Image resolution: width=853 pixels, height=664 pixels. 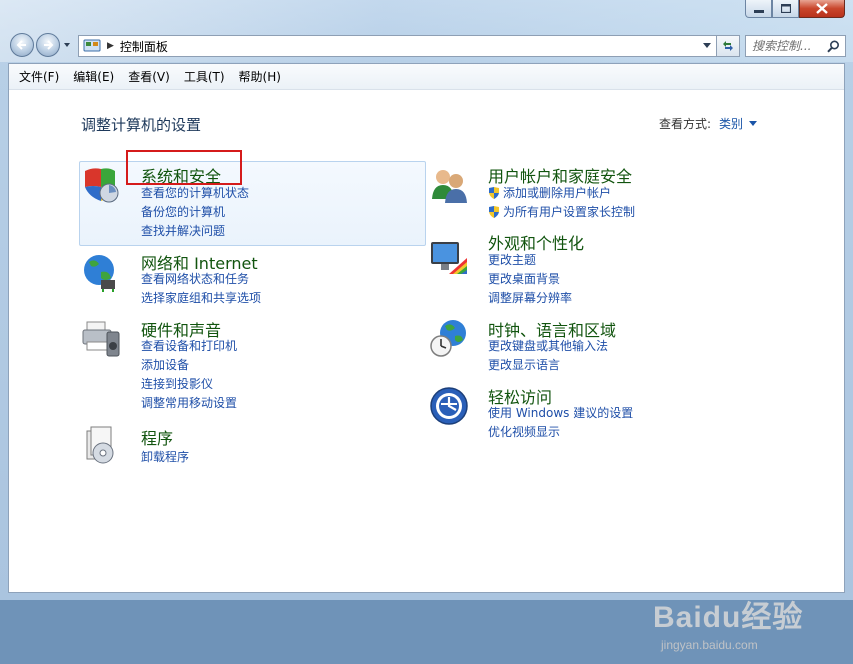 What do you see at coordinates (728, 617) in the screenshot?
I see `watermark-brand: Baidu经验` at bounding box center [728, 617].